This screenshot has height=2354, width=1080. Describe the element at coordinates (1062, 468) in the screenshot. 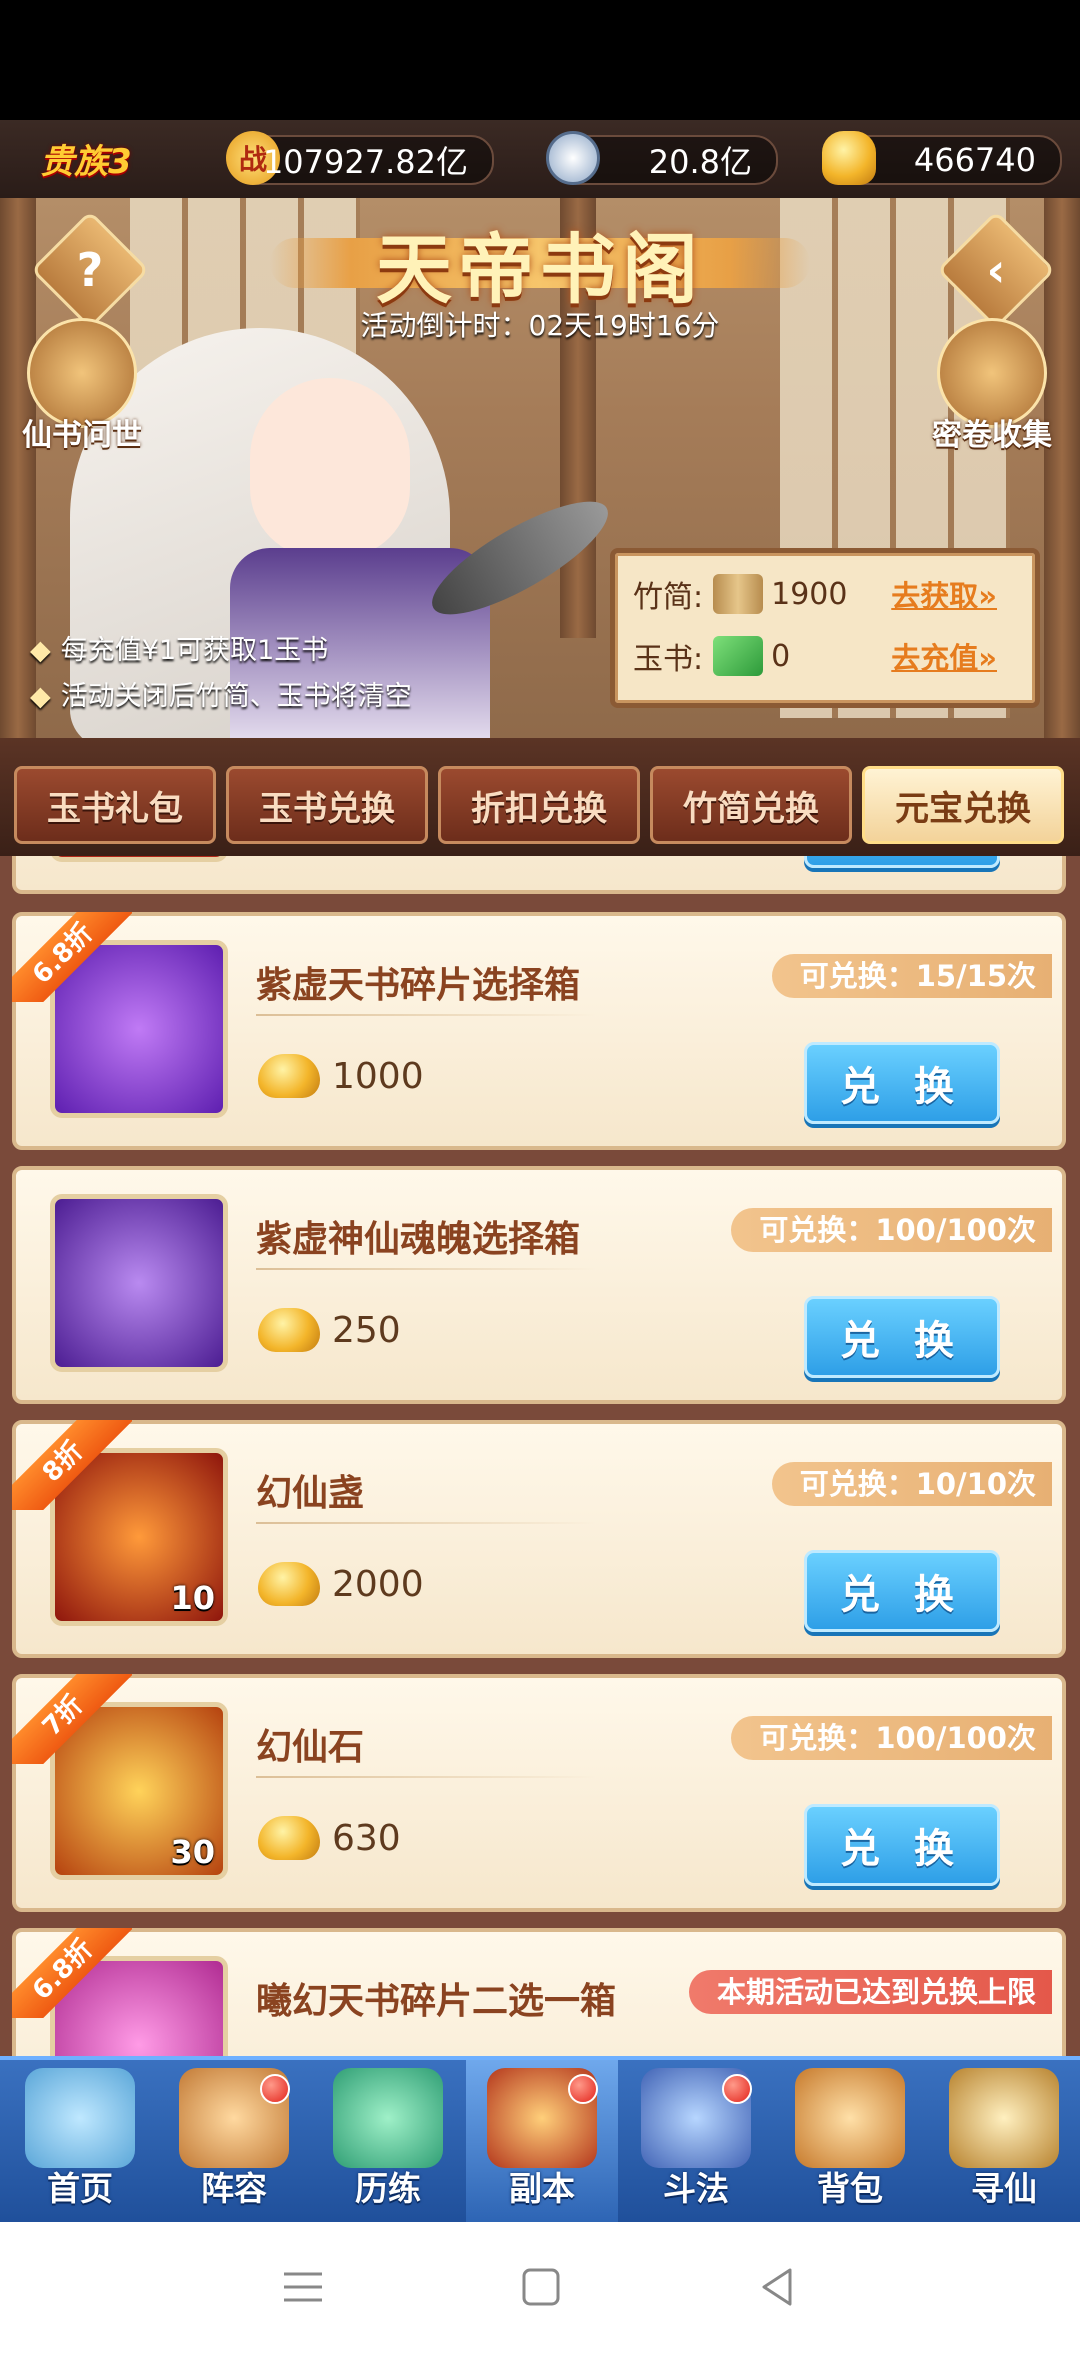

I see `pillar` at that location.